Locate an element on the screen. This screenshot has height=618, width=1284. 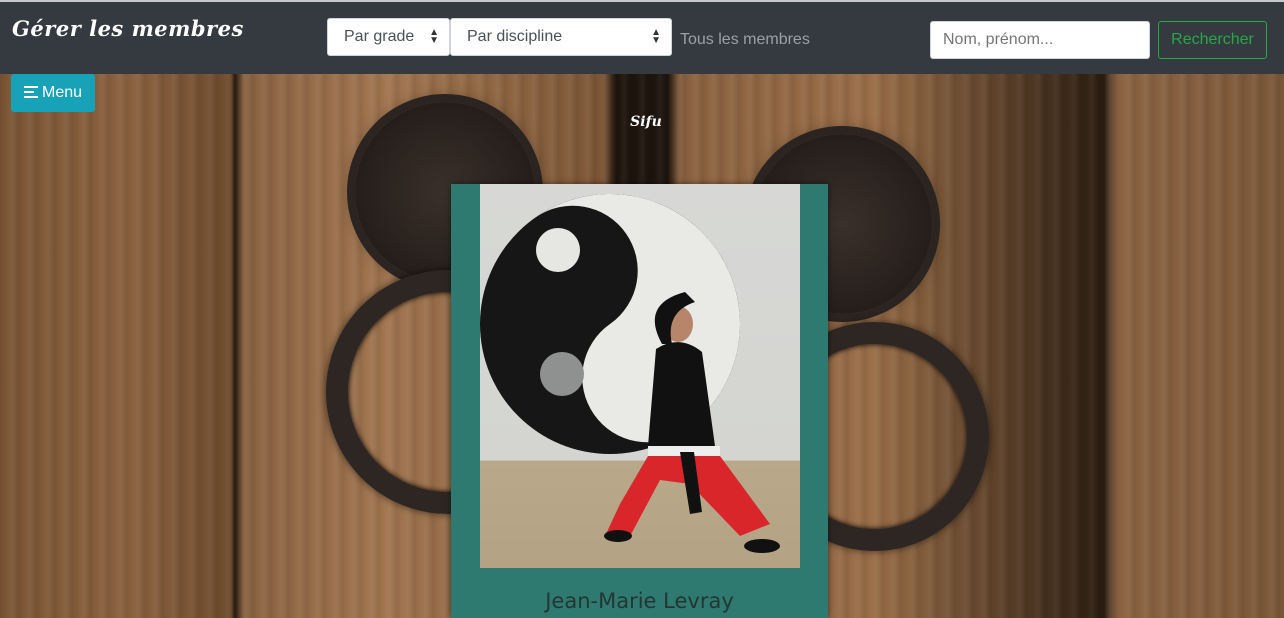
search-button: Rechercher is located at coordinates (1212, 40).